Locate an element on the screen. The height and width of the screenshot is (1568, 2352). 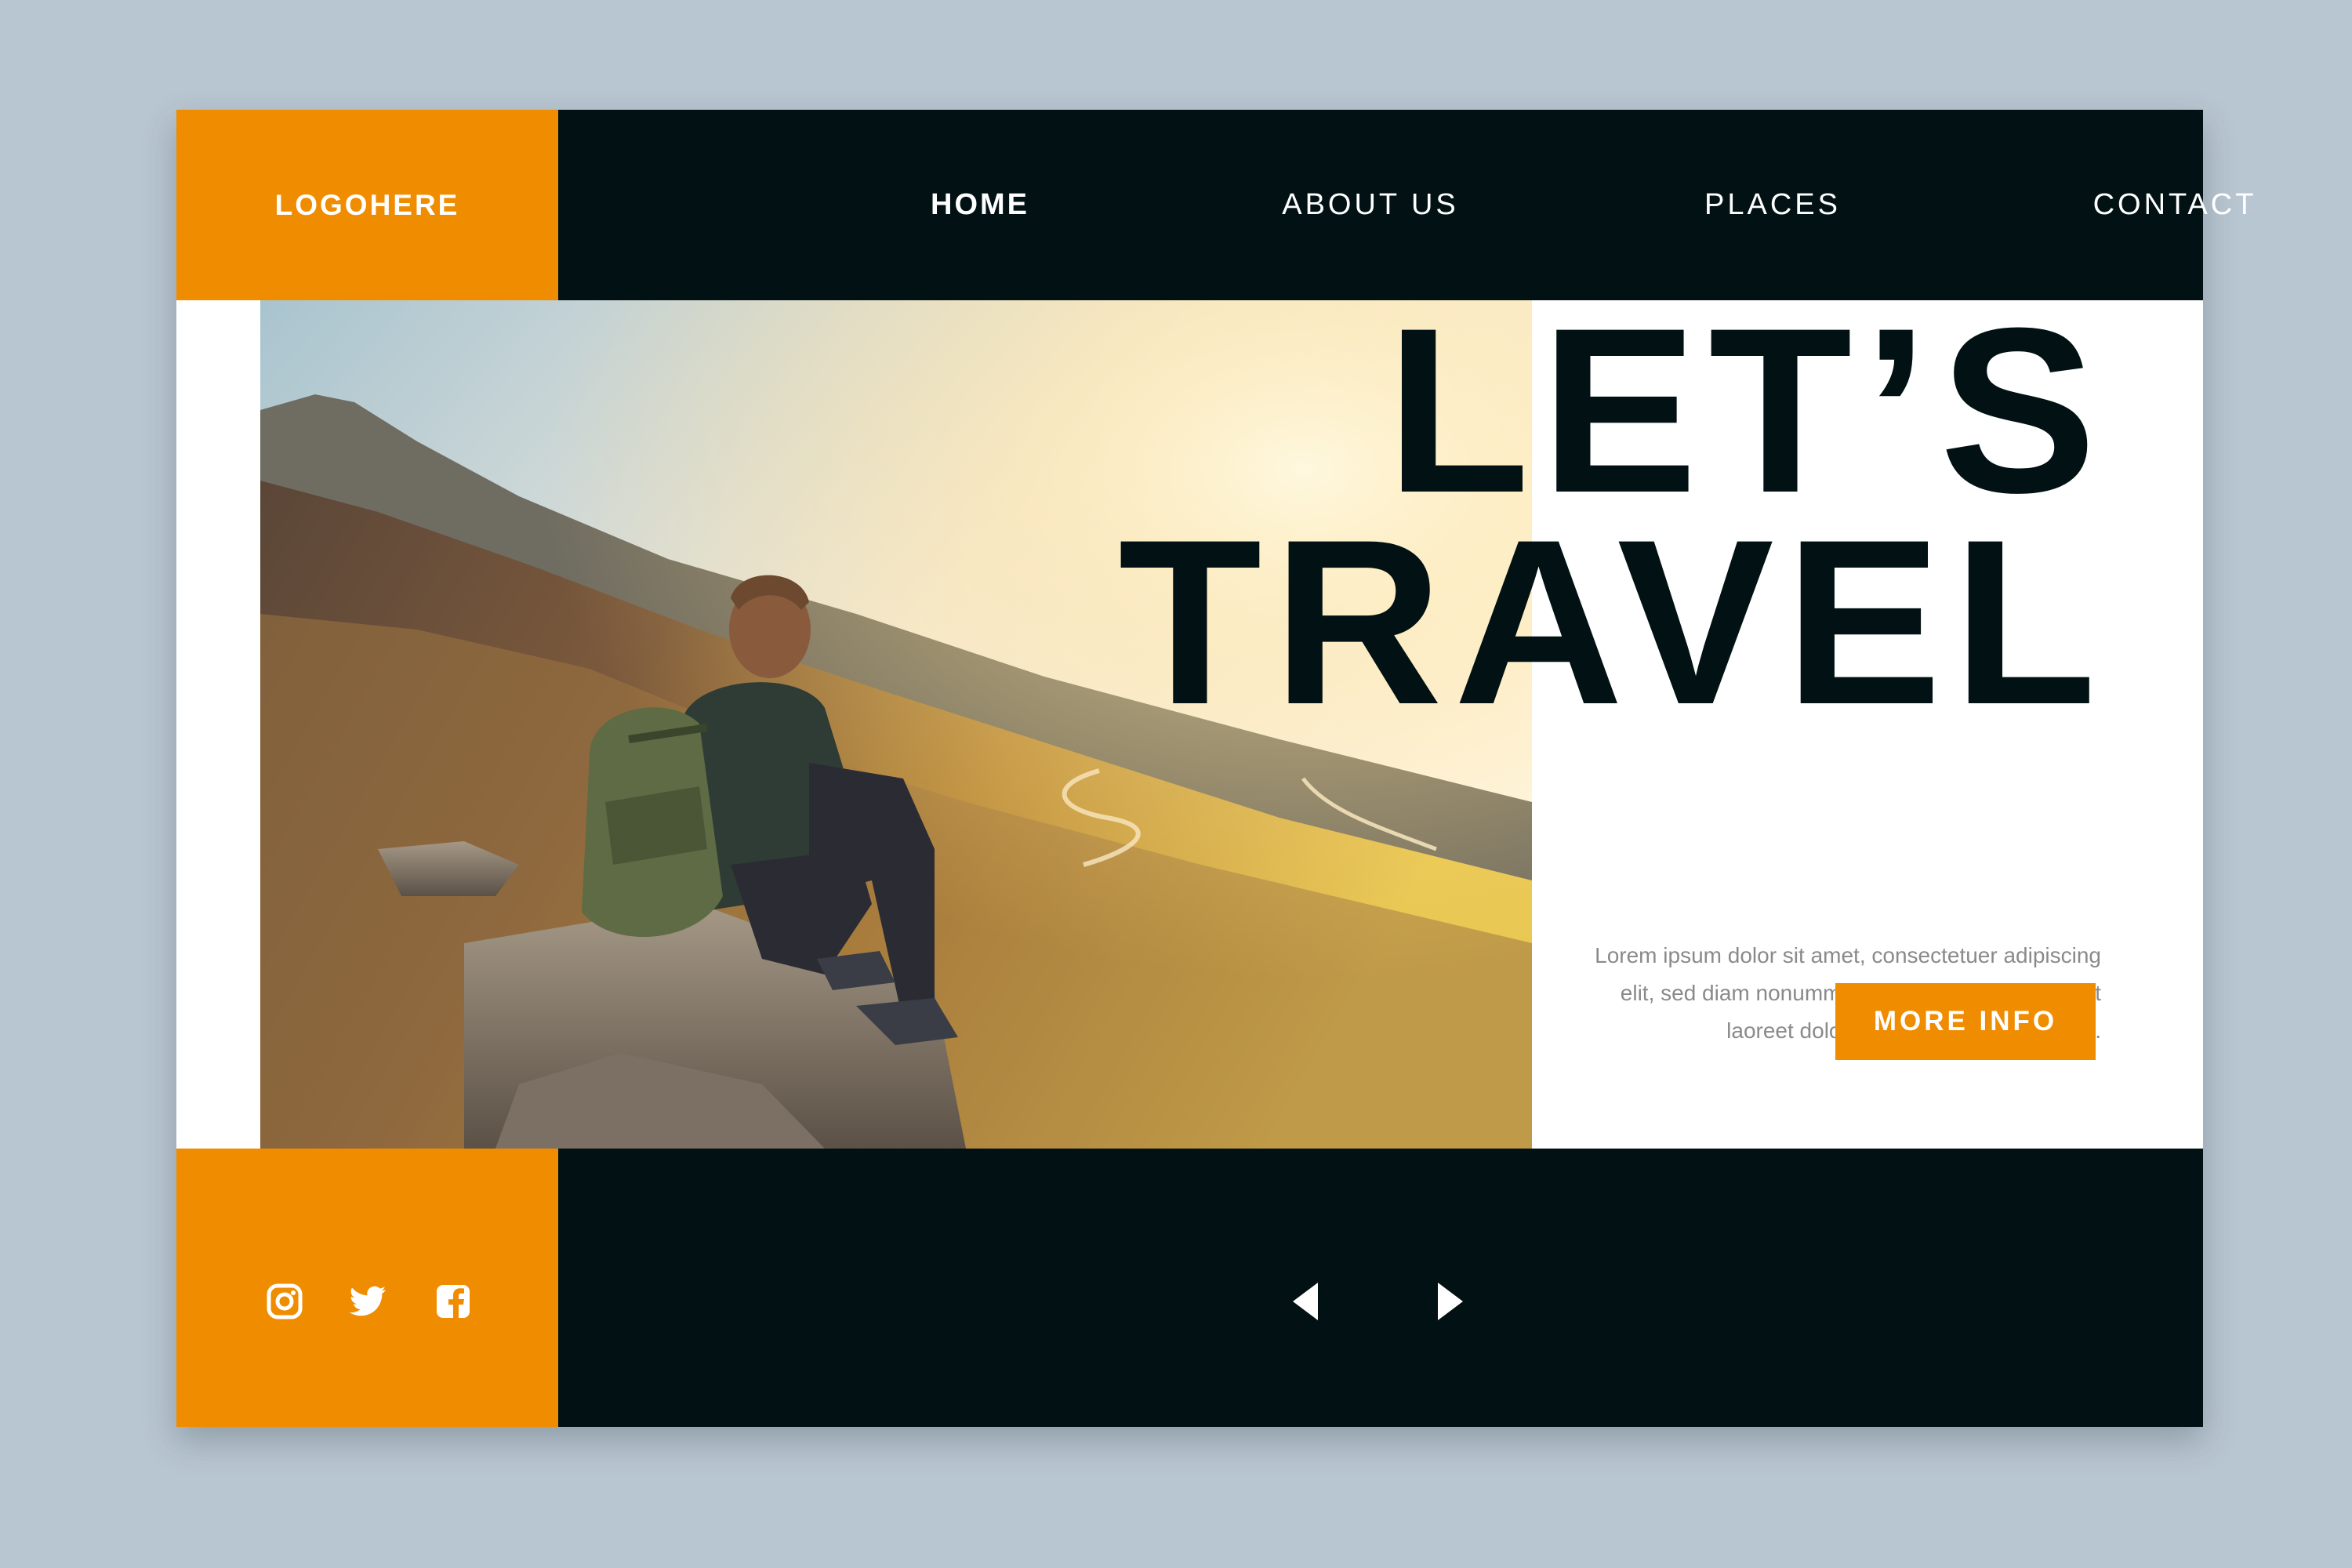
logo-text: LOGOHERE is located at coordinates (367, 204).